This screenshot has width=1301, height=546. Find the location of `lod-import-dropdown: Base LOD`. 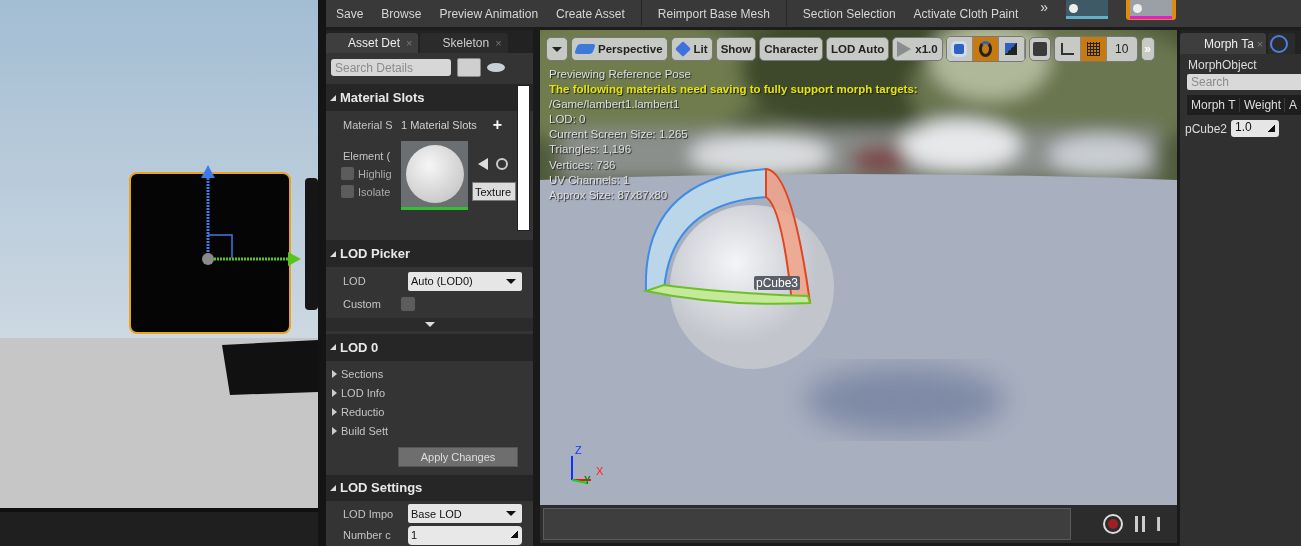

lod-import-dropdown: Base LOD is located at coordinates (465, 514).